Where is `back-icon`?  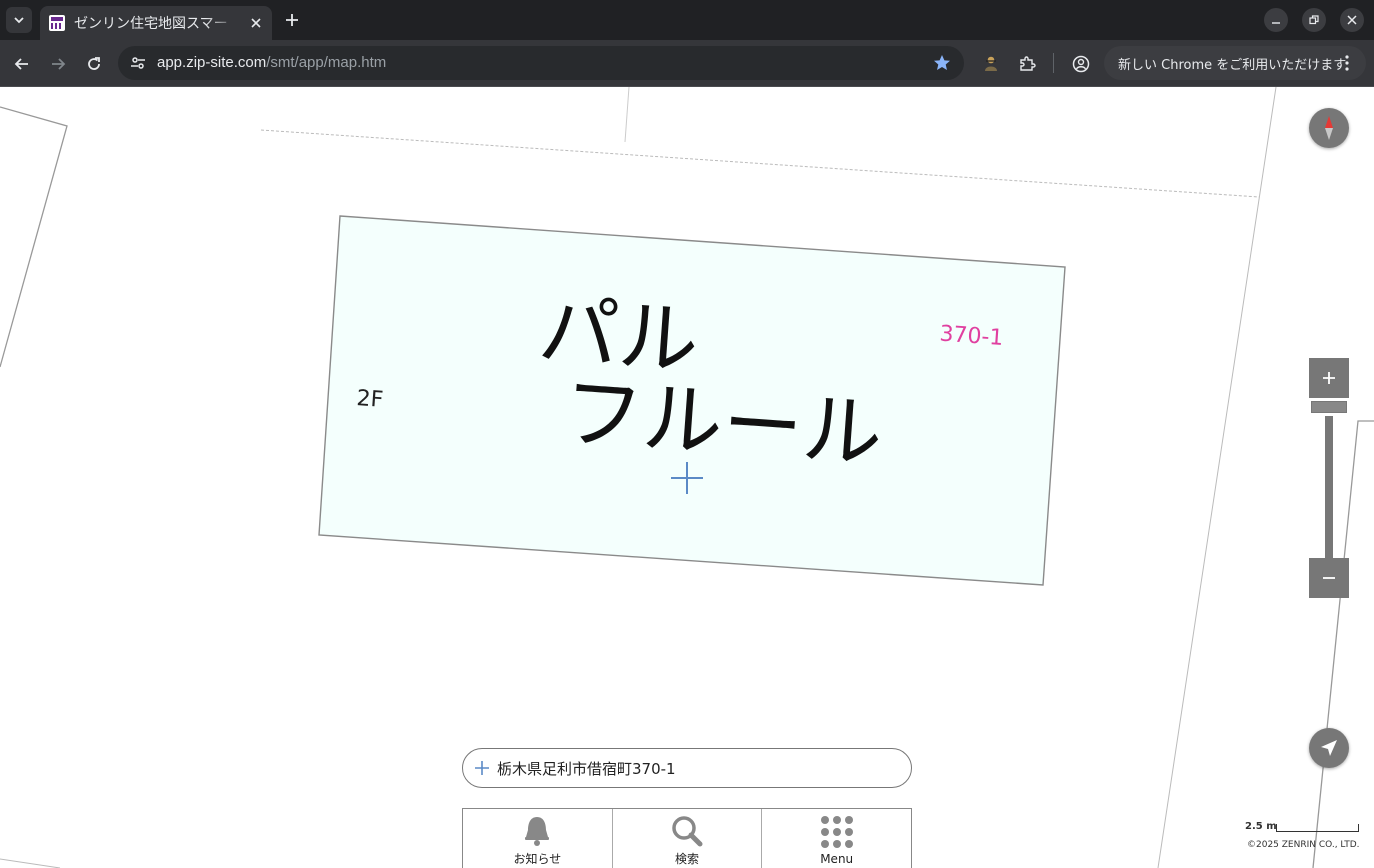 back-icon is located at coordinates (21, 64).